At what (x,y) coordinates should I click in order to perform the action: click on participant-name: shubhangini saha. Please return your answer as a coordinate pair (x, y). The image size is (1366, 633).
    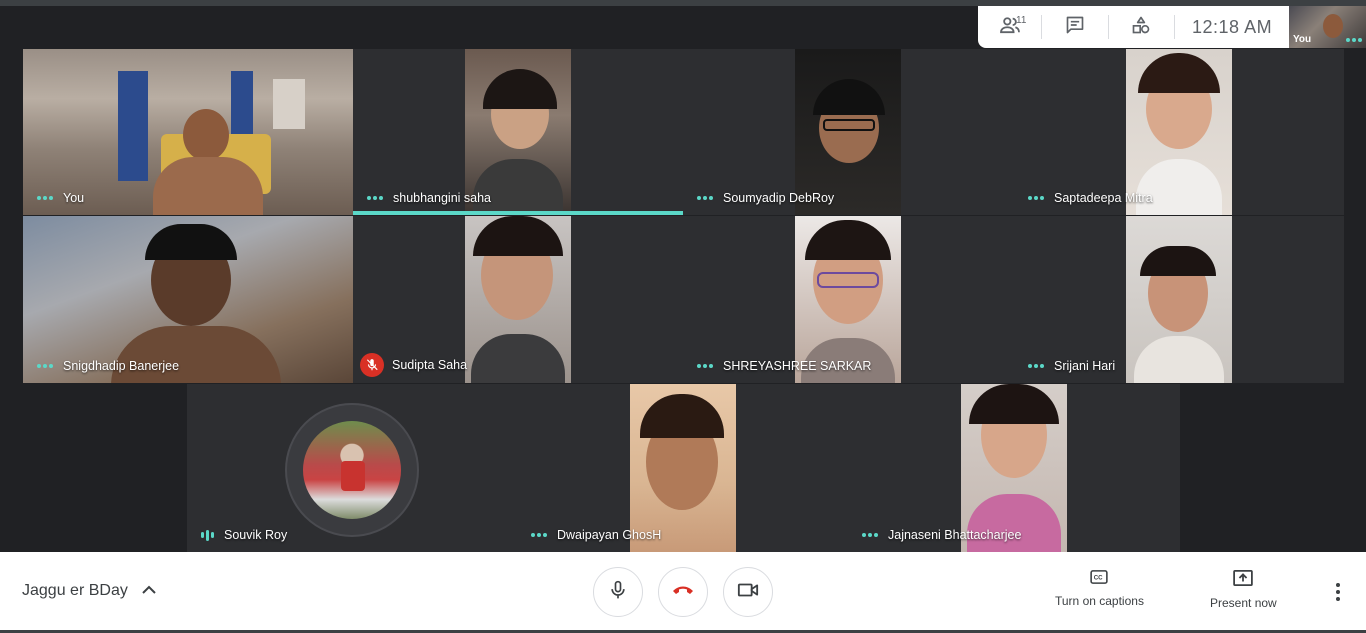
    Looking at the image, I should click on (442, 198).